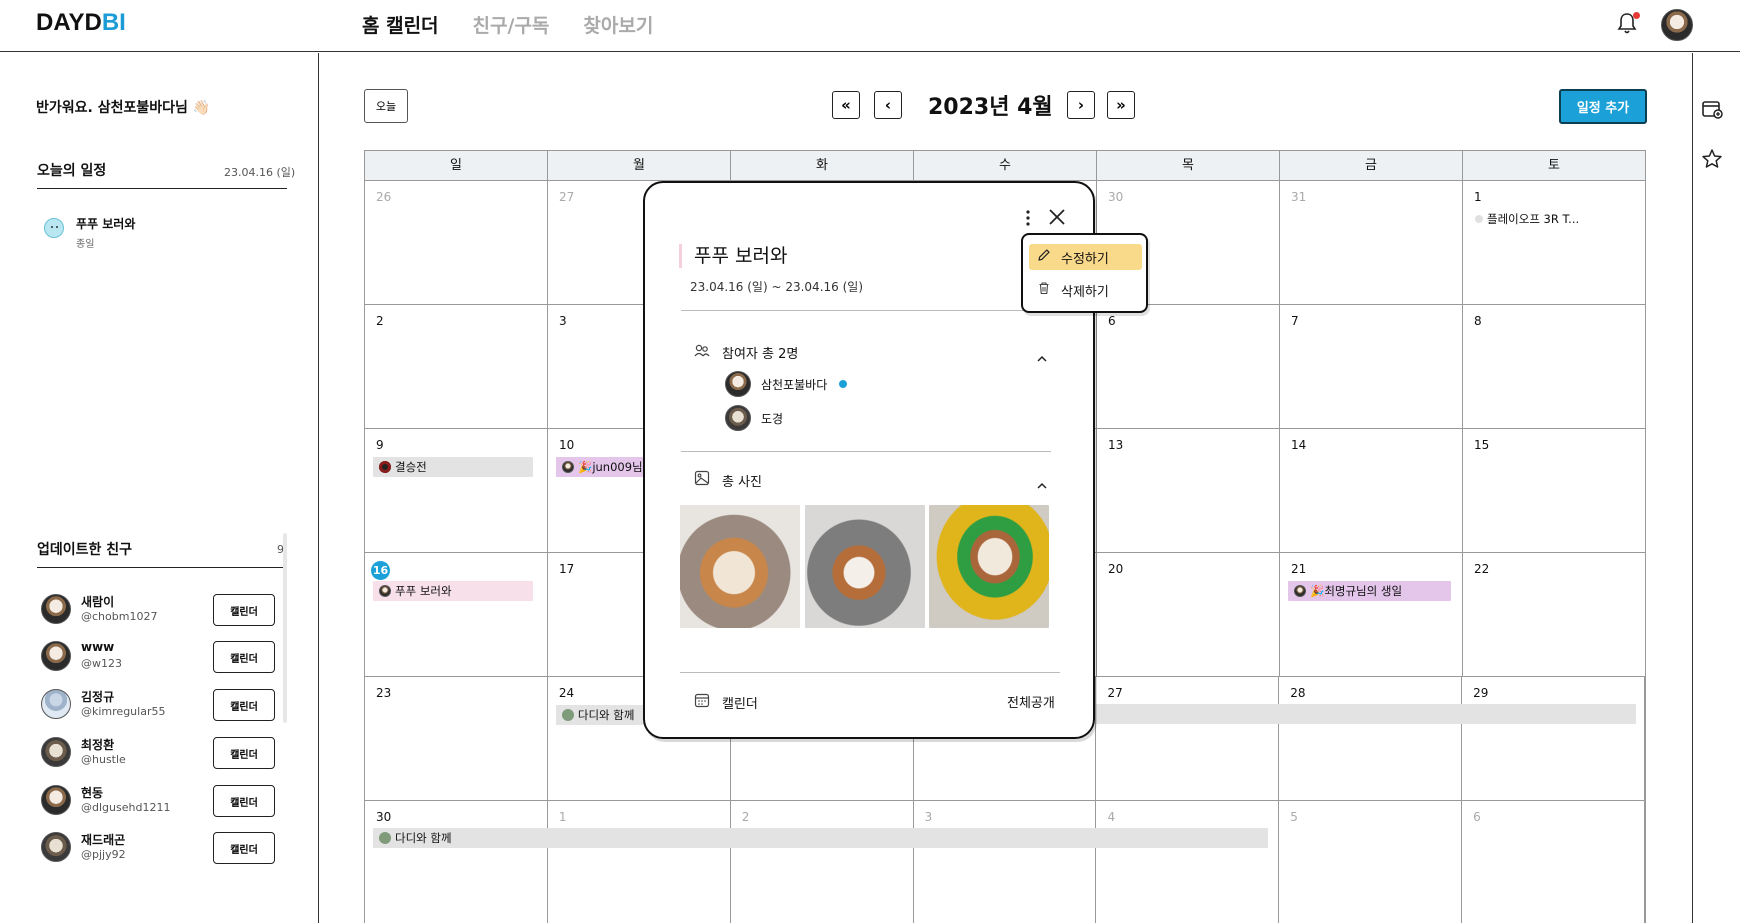  I want to click on photos-section-header: 총 사진, so click(728, 480).